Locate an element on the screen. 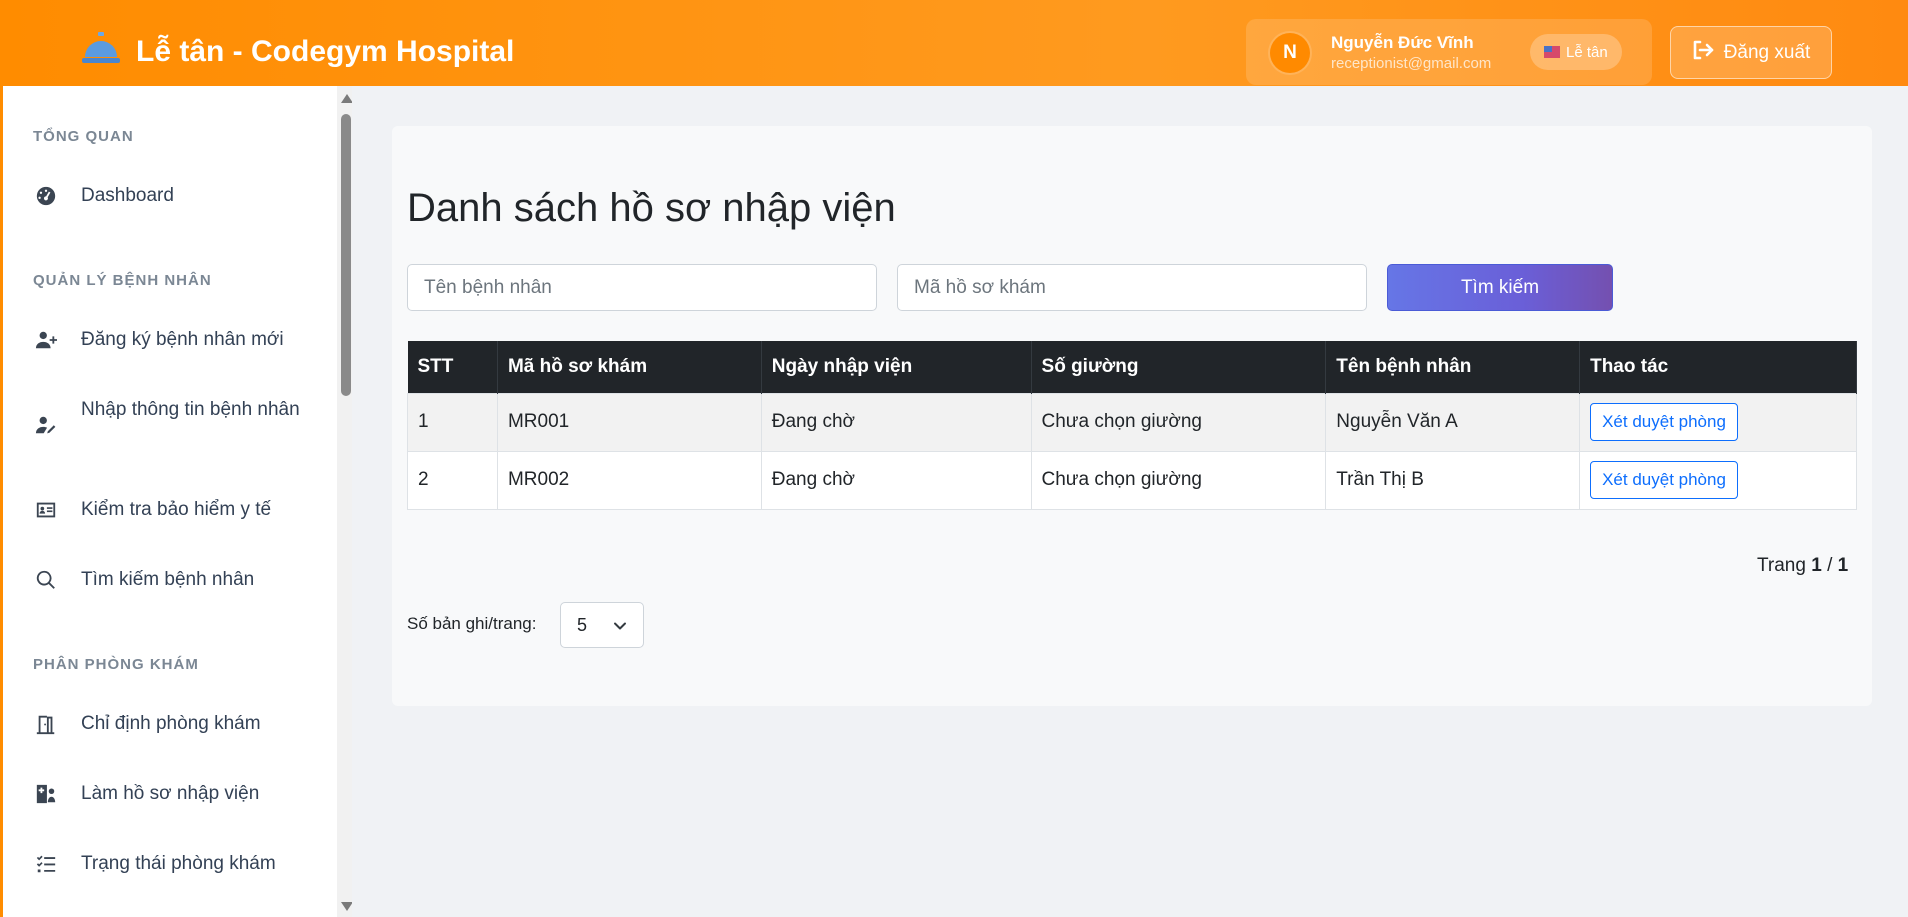 The image size is (1908, 917). sidebar-item-register-patient: Đăng ký bệnh nhân mới is located at coordinates (178, 340).